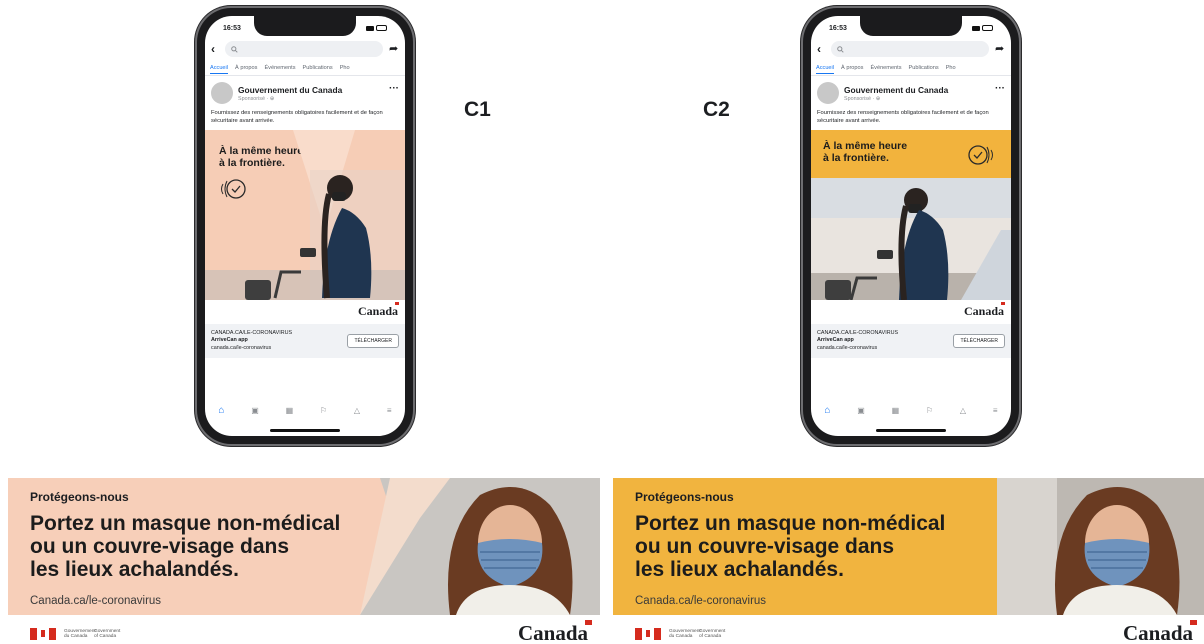 This screenshot has height=644, width=1204. What do you see at coordinates (865, 146) in the screenshot?
I see `ad-headline-line: À la même heure` at bounding box center [865, 146].